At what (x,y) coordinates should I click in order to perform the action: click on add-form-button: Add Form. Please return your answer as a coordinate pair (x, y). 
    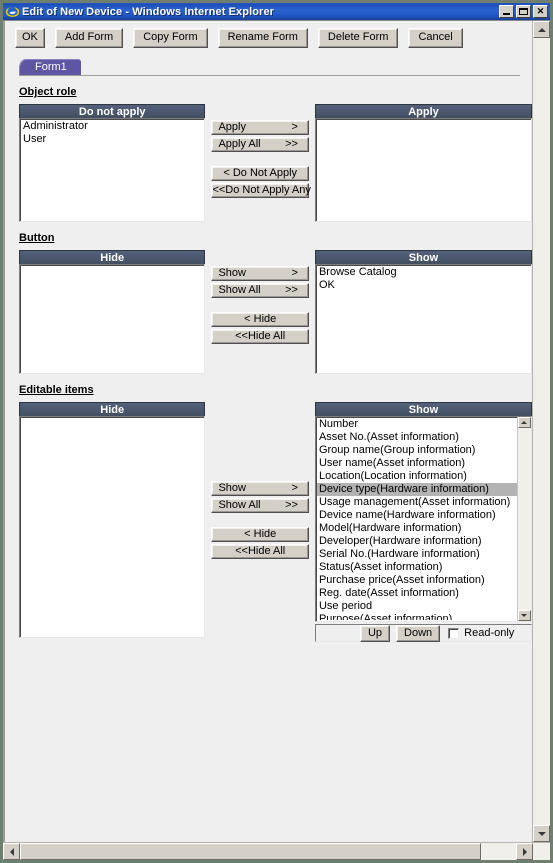
    Looking at the image, I should click on (89, 38).